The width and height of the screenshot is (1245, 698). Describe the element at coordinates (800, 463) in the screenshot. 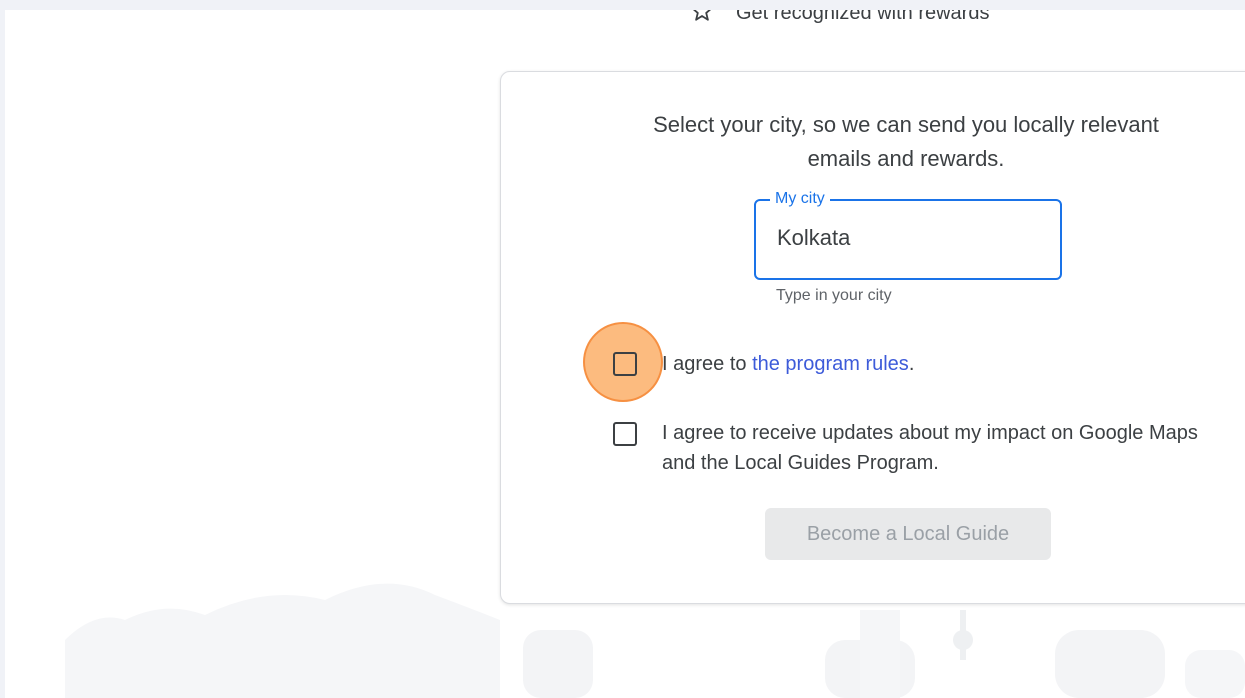

I see `updates-label-line-2: and the Local Guides Program.` at that location.